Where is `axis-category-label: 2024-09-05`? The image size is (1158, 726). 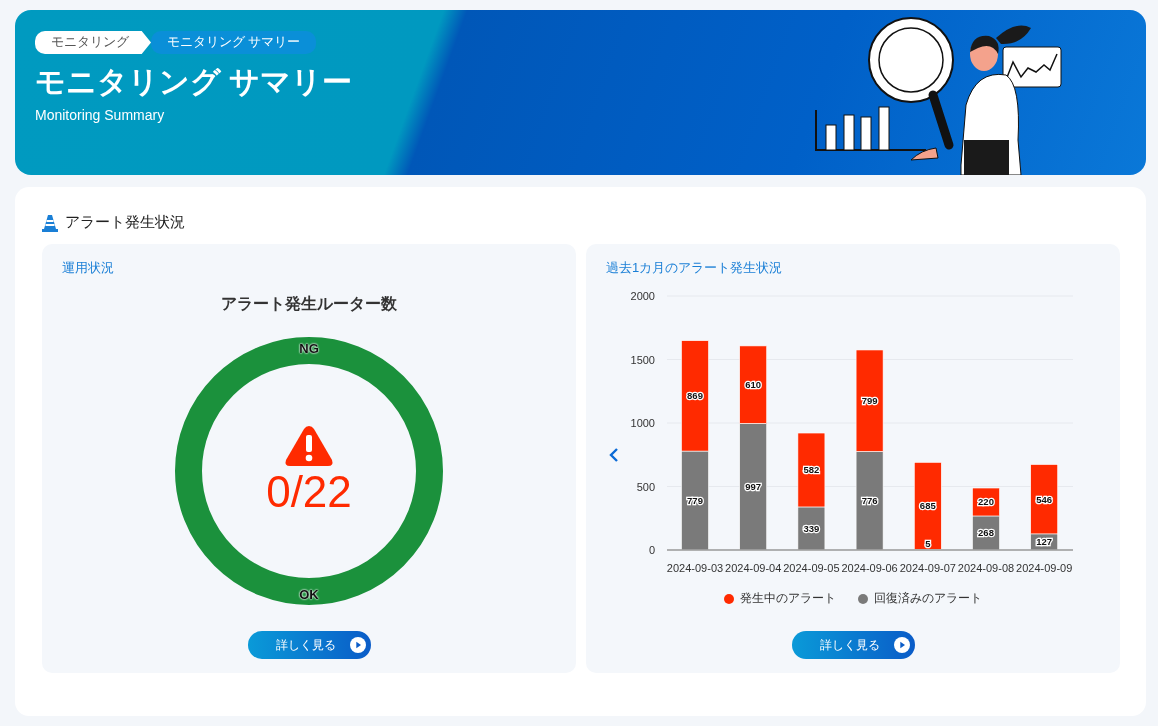 axis-category-label: 2024-09-05 is located at coordinates (811, 568).